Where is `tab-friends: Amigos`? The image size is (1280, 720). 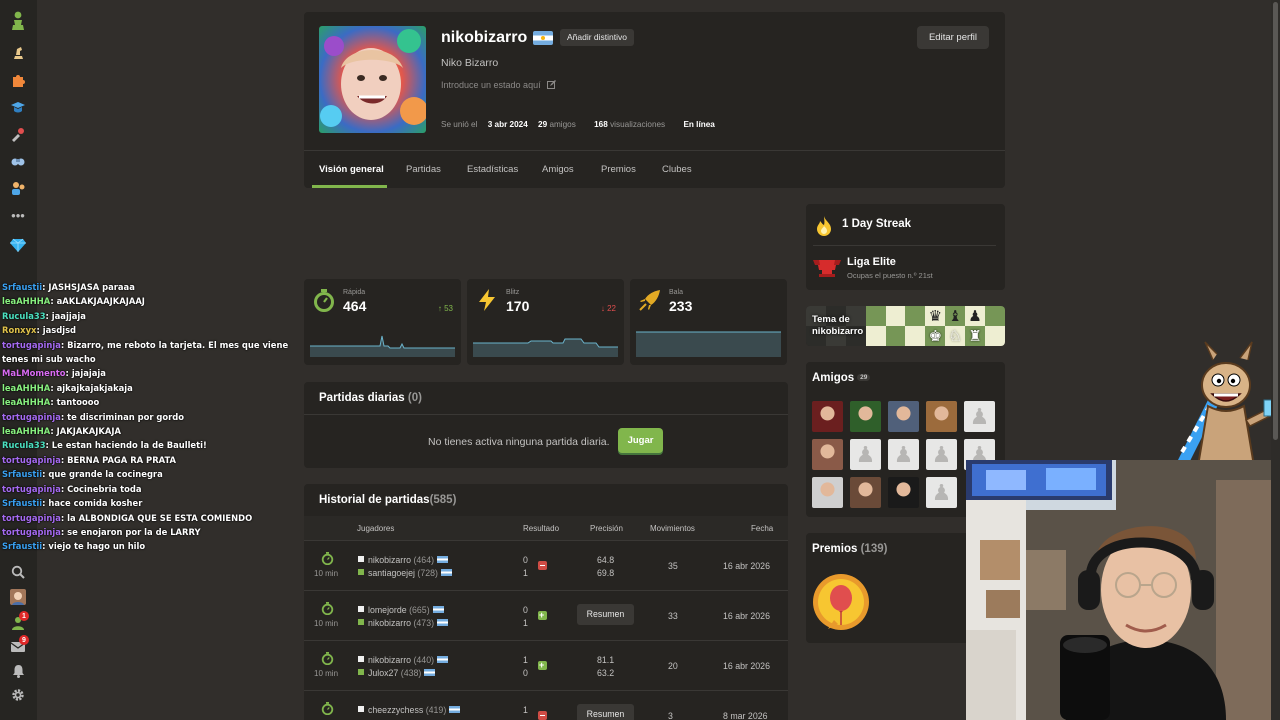 tab-friends: Amigos is located at coordinates (558, 169).